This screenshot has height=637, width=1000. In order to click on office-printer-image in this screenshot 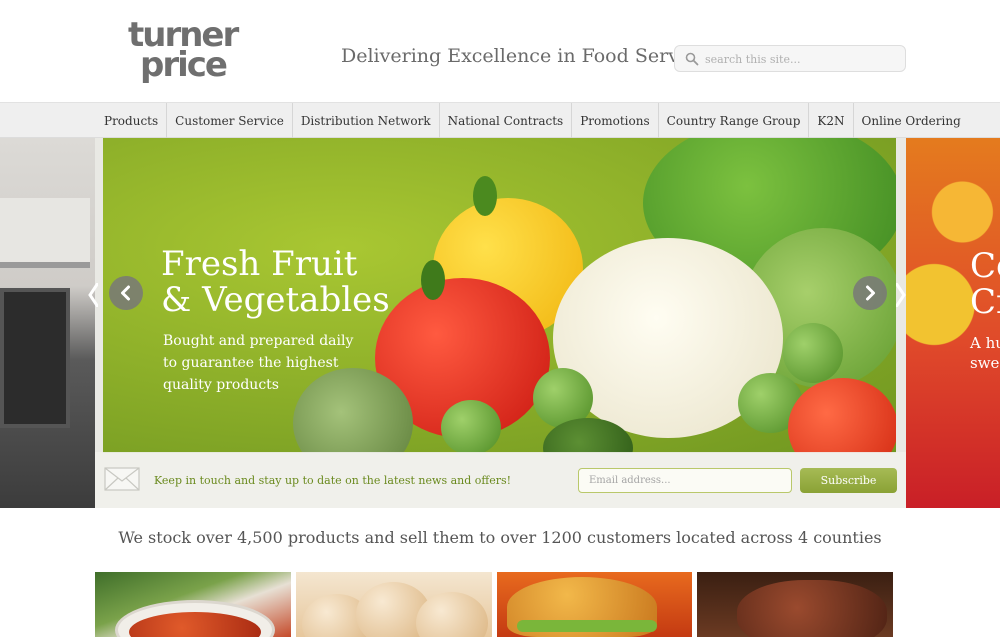, I will do `click(45, 233)`.